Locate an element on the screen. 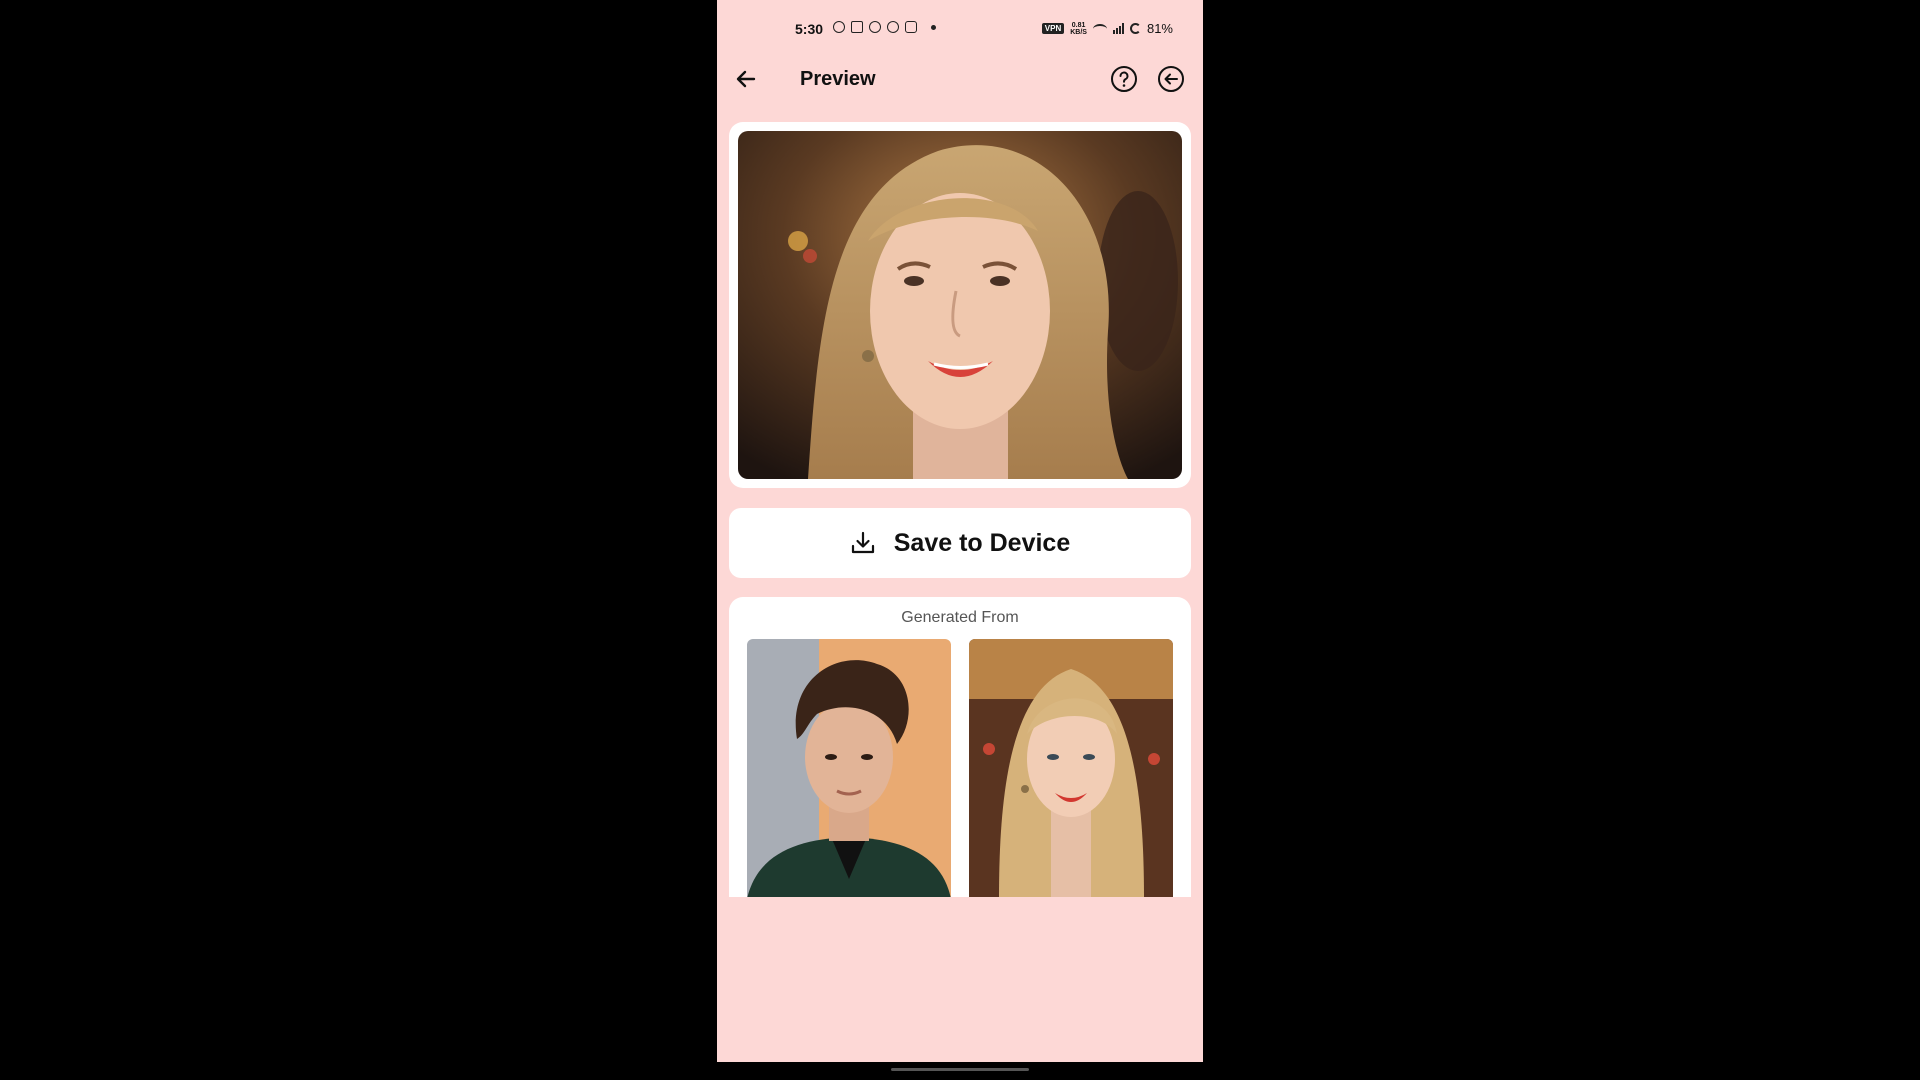  arrow-left-icon is located at coordinates (746, 79).